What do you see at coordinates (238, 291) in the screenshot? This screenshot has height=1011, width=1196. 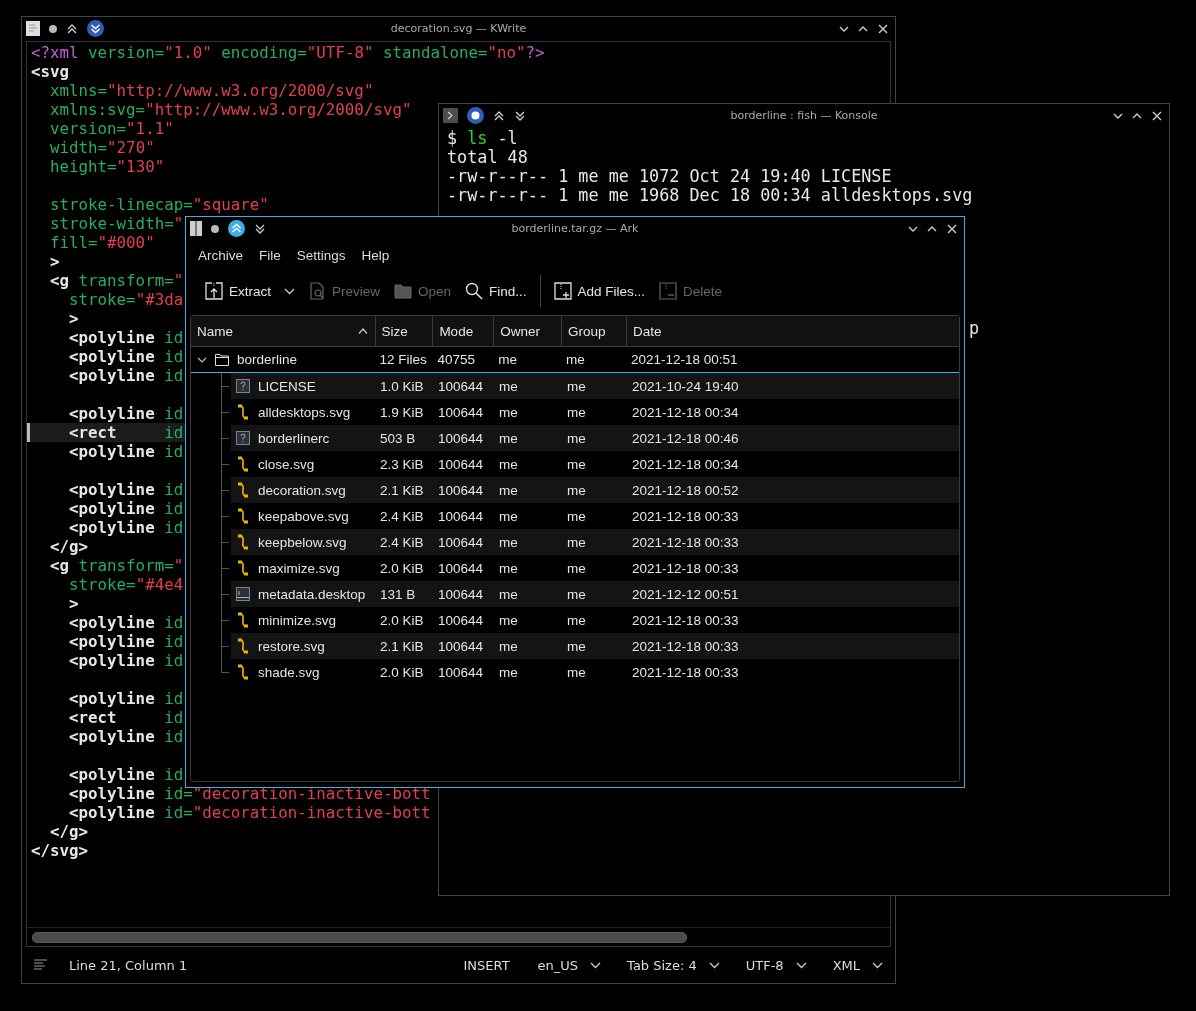 I see `toolbar-button: Extract` at bounding box center [238, 291].